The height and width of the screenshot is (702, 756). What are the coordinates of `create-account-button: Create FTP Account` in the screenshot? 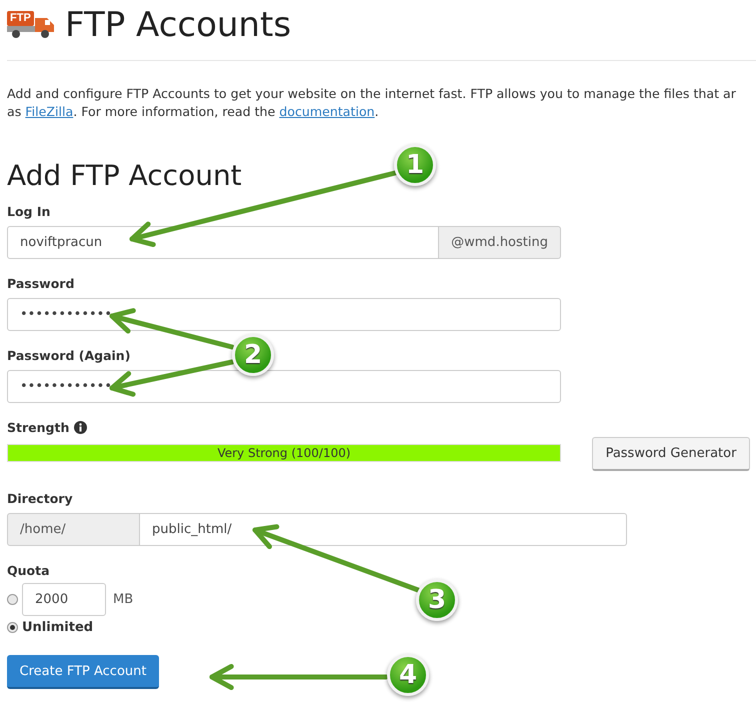 It's located at (83, 672).